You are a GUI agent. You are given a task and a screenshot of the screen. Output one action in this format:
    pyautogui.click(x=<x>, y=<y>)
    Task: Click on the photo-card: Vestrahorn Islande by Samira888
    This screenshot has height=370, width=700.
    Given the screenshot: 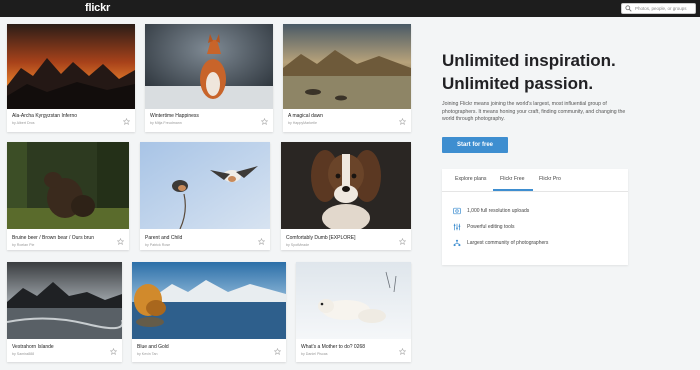 What is the action you would take?
    pyautogui.click(x=64, y=312)
    